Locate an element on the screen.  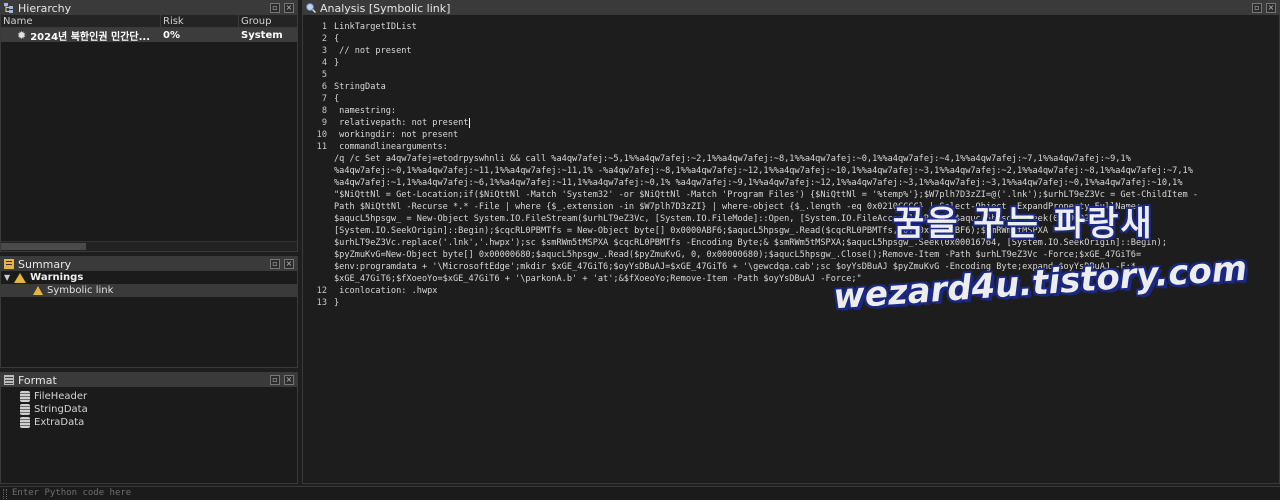
summary-title: Summary is located at coordinates (45, 264).